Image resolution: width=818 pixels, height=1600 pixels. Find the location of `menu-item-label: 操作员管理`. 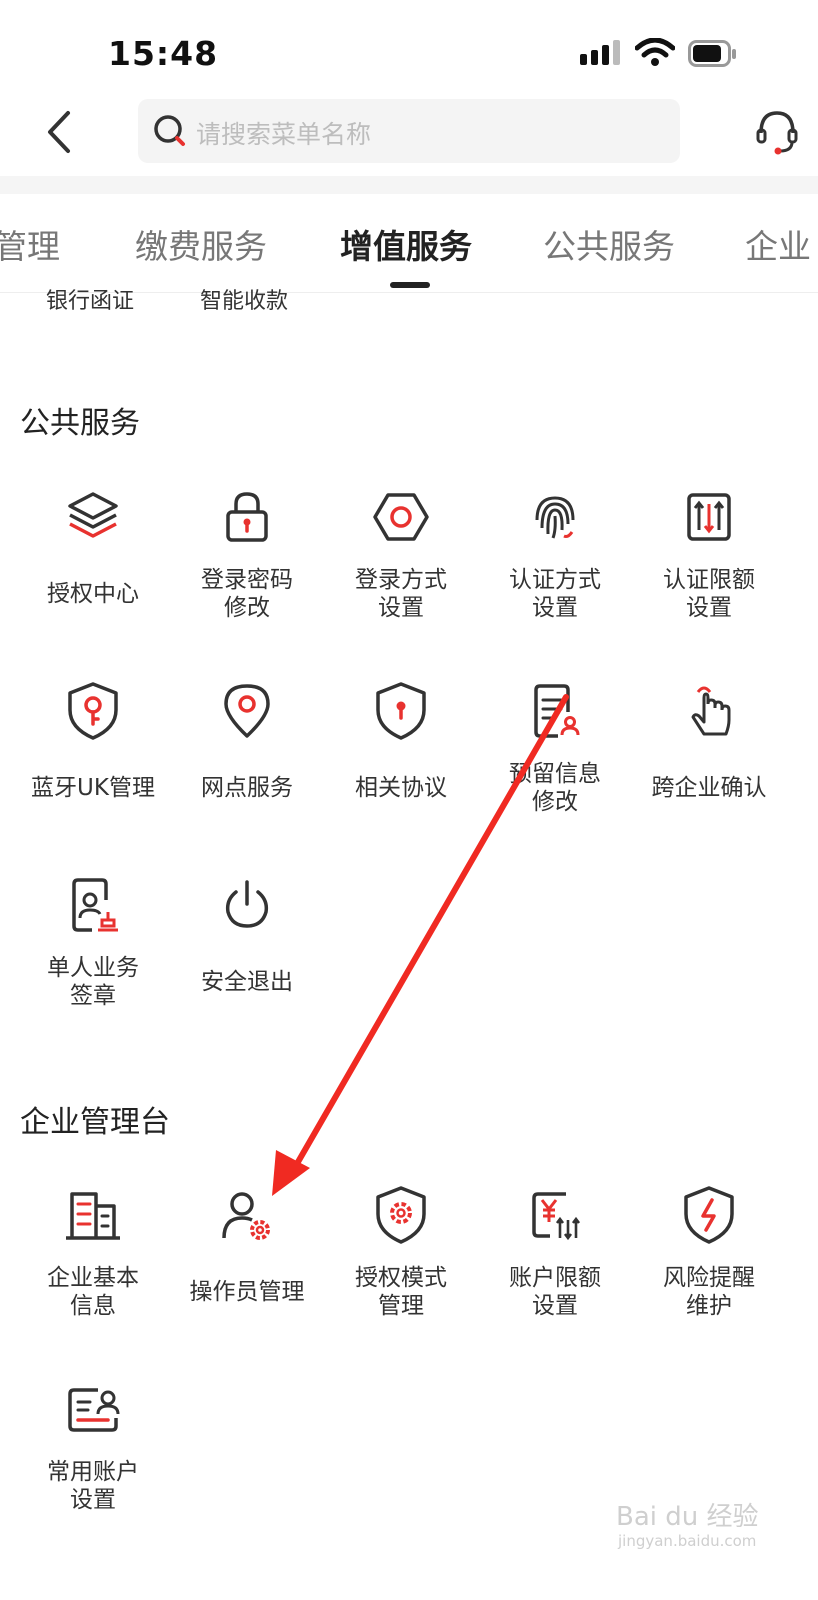

menu-item-label: 操作员管理 is located at coordinates (247, 1292).